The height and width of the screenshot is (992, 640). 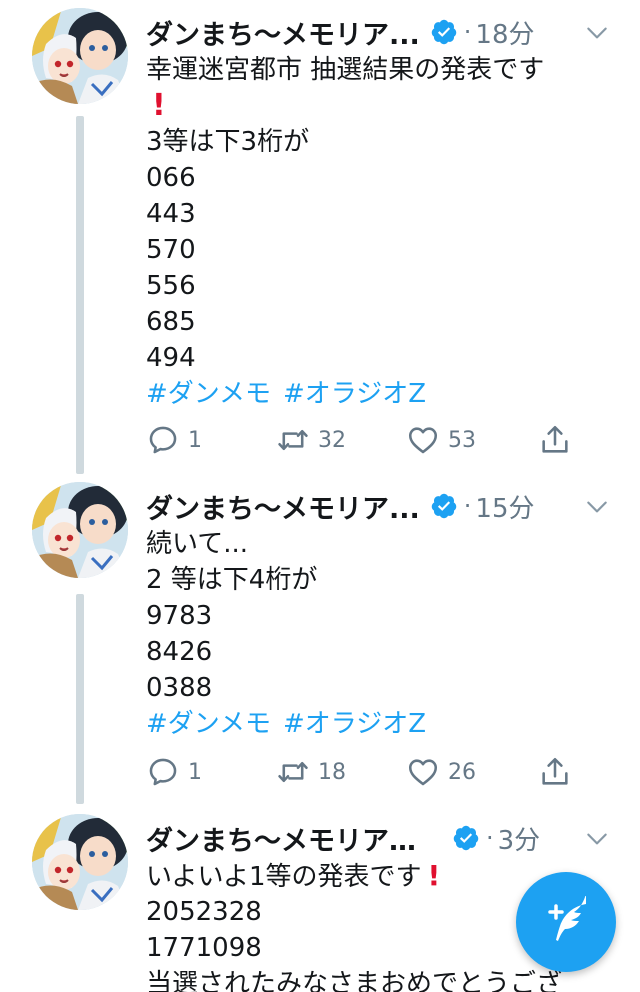 I want to click on compose-tweet-button, so click(x=566, y=922).